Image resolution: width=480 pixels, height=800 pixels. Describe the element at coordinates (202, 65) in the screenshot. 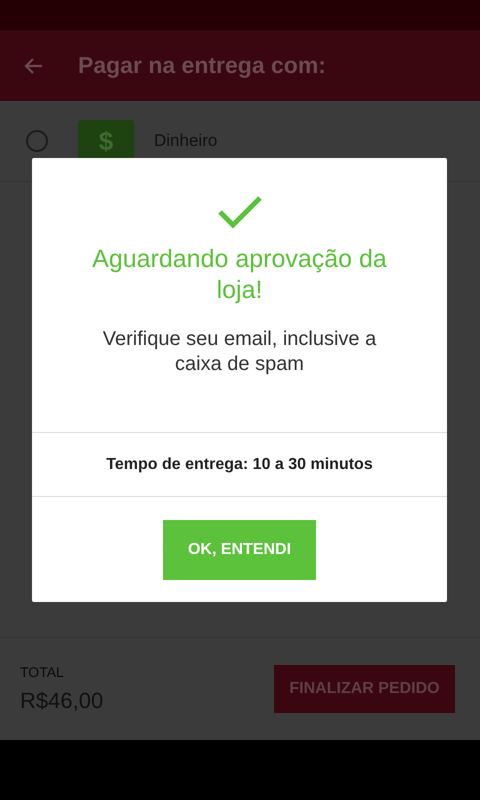

I see `app-bar-title: Pagar na entrega com:` at that location.